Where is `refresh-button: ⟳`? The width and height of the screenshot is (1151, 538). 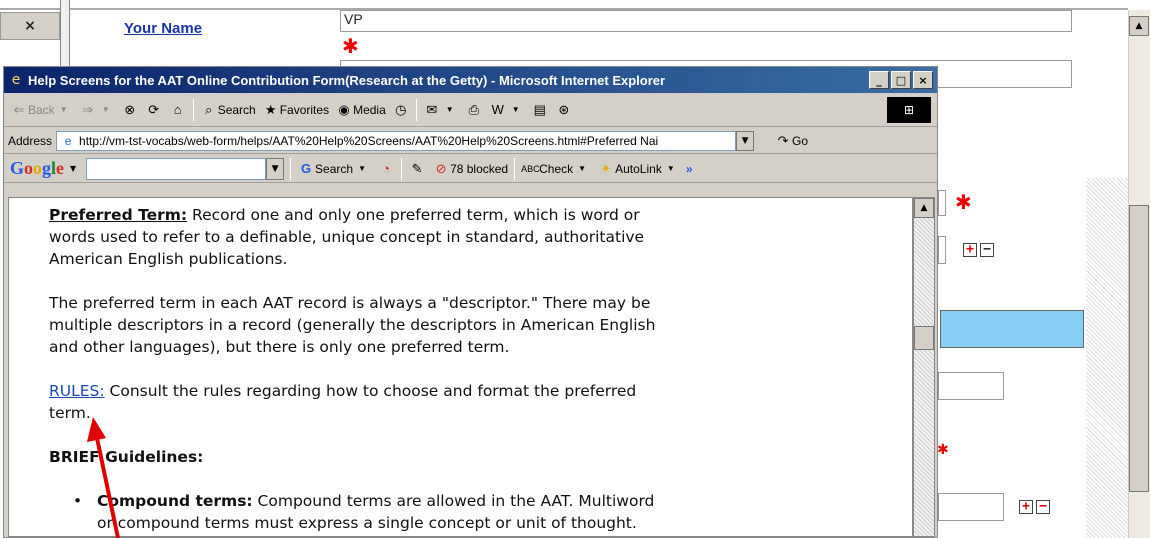 refresh-button: ⟳ is located at coordinates (154, 110).